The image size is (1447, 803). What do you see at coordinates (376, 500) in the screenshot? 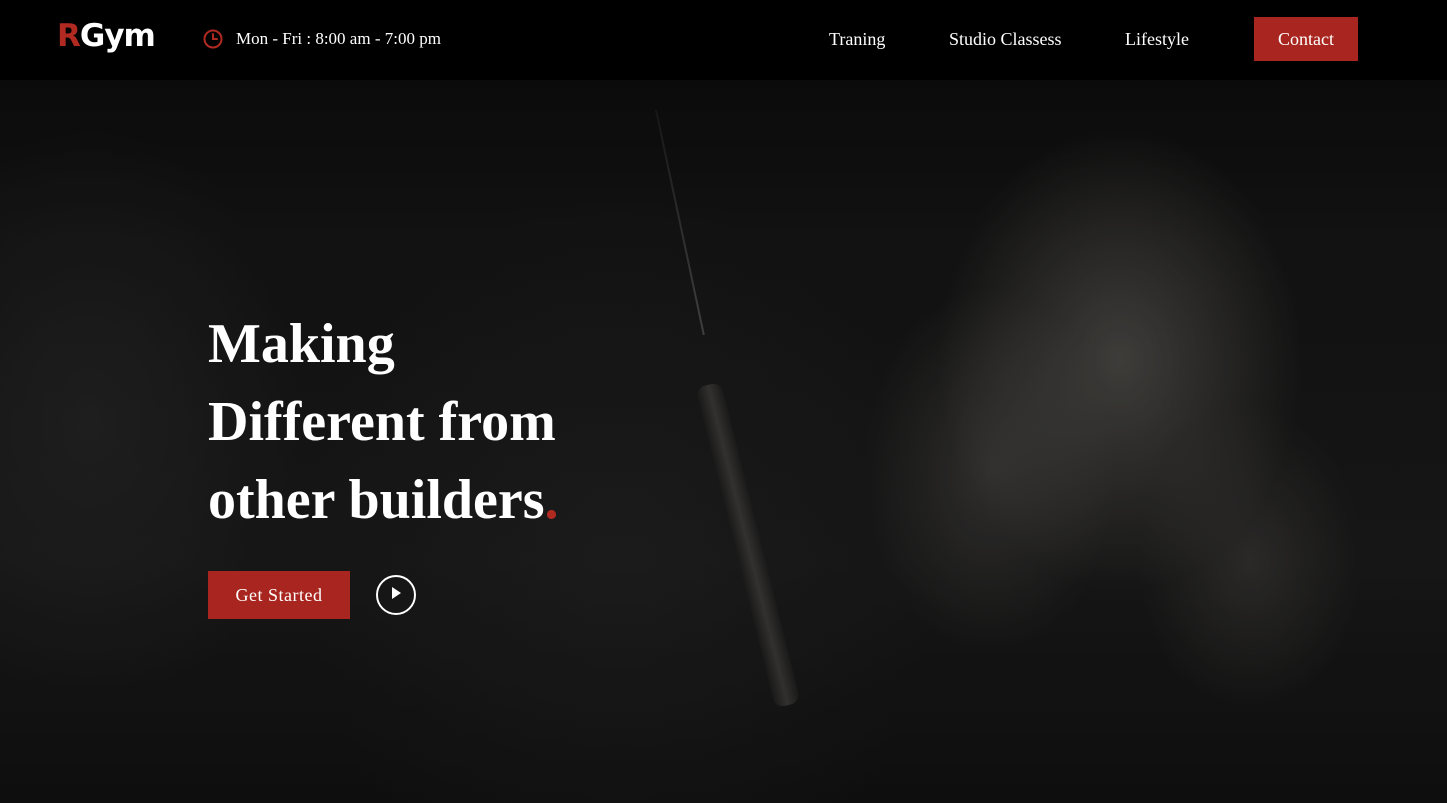
I see `headline-line-3: other builders` at bounding box center [376, 500].